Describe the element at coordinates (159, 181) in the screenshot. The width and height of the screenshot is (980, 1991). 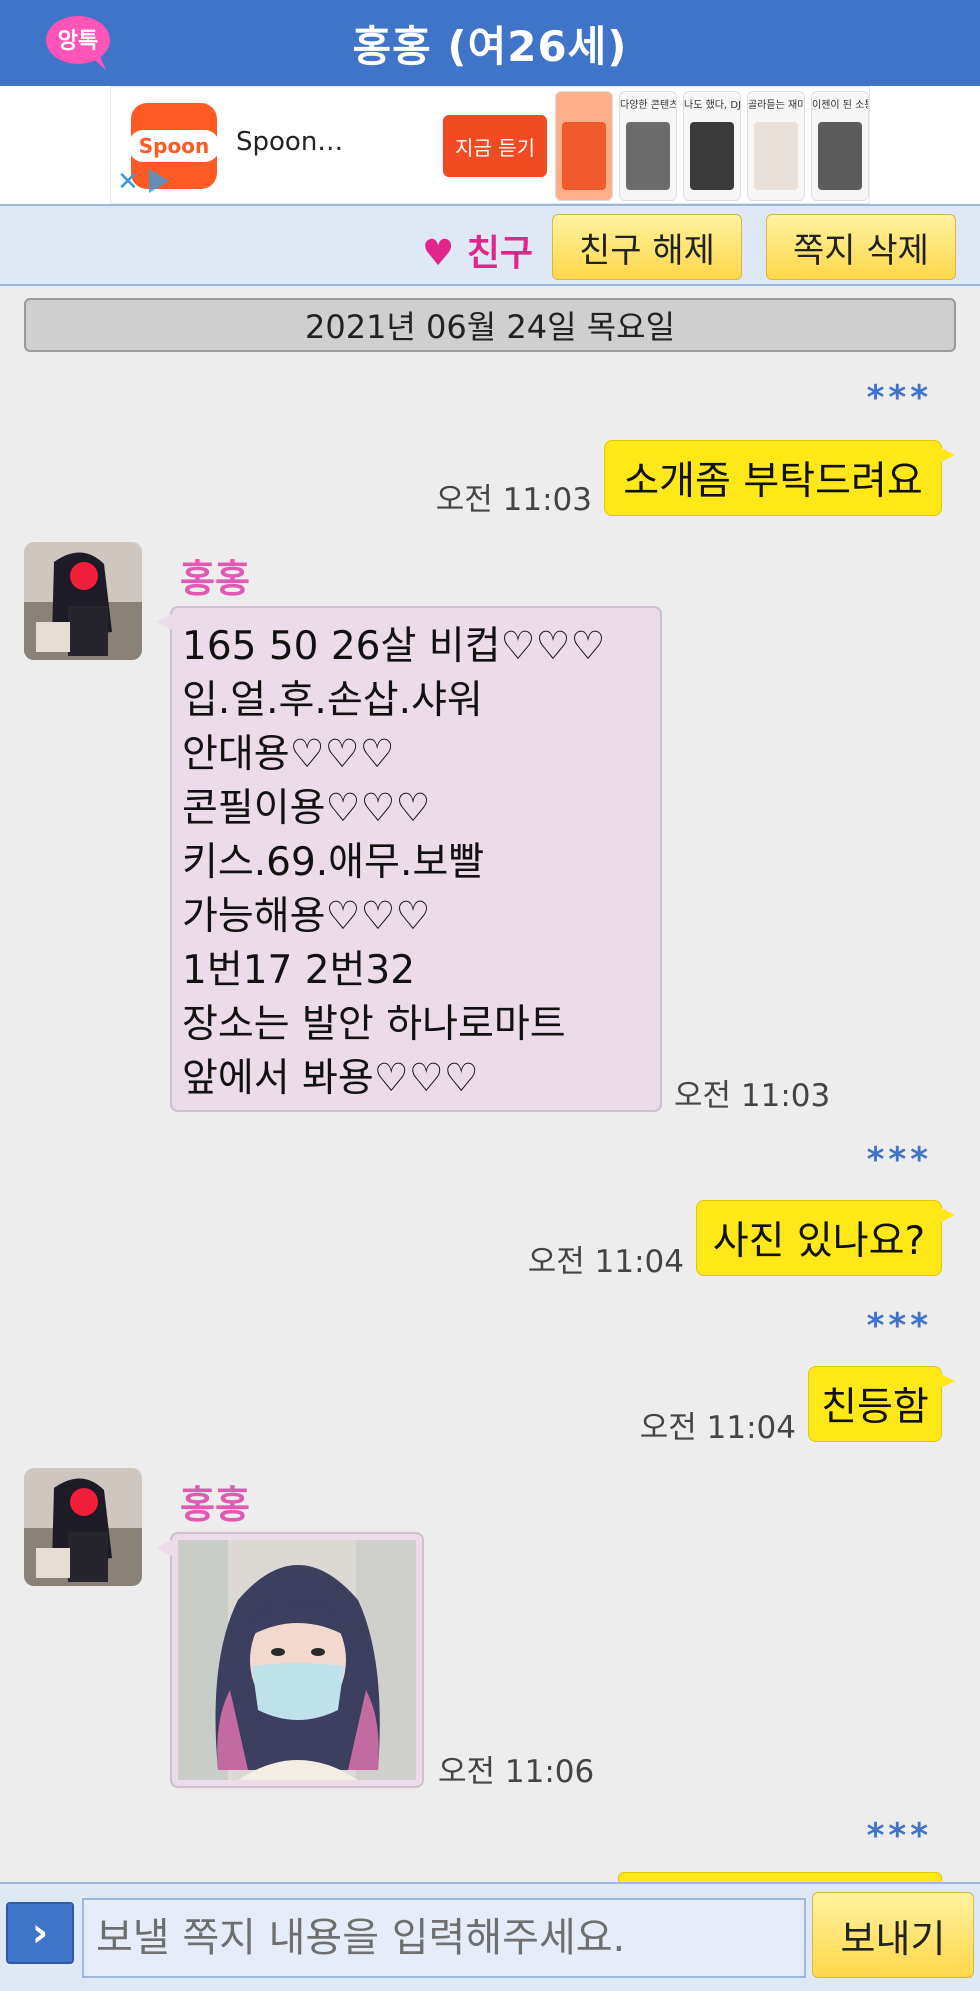
I see `ad-choices-icon` at that location.